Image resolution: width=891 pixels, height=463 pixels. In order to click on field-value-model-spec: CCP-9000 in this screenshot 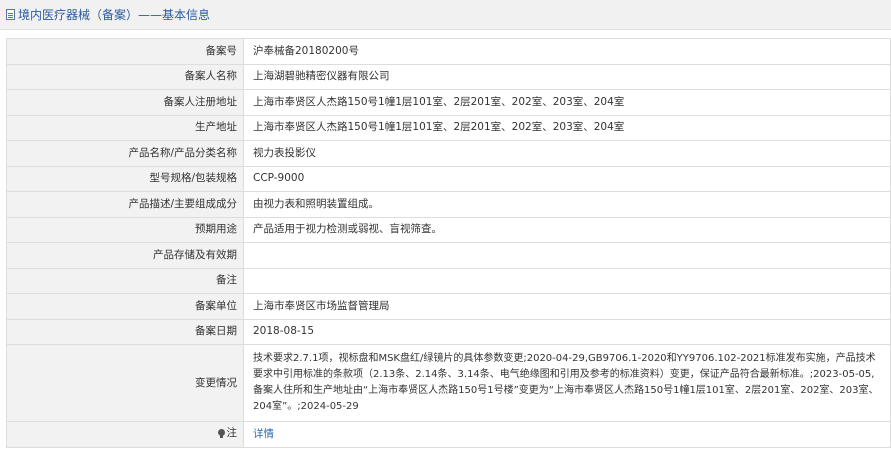, I will do `click(567, 178)`.